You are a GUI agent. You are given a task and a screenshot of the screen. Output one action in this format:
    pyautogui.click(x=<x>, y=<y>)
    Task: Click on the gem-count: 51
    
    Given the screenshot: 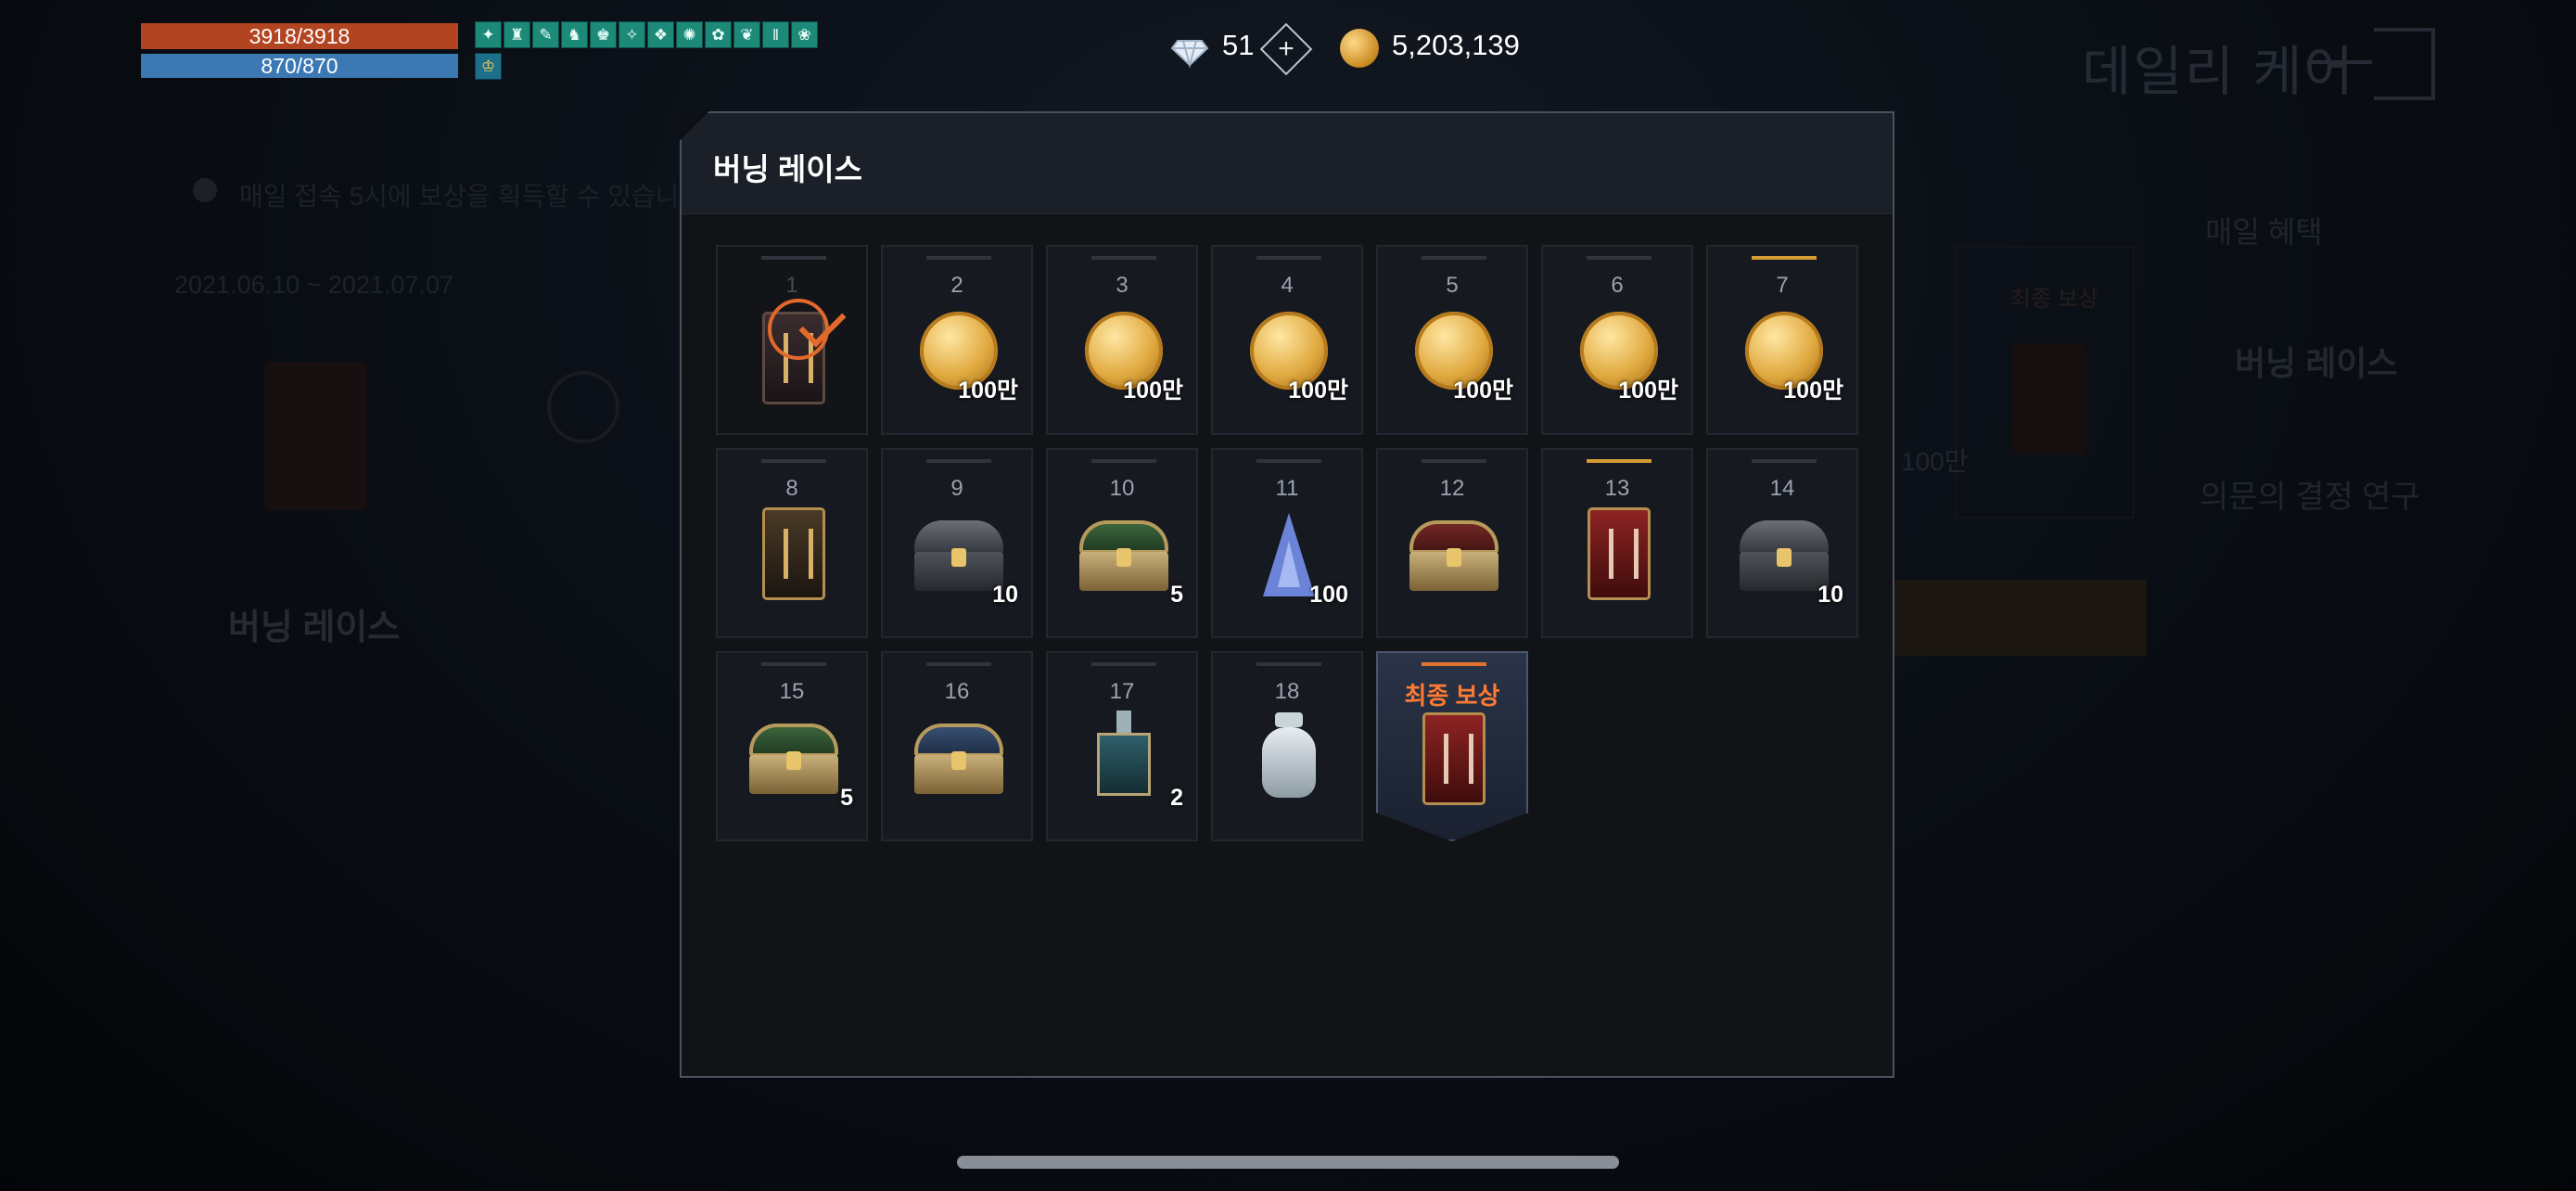 What is the action you would take?
    pyautogui.click(x=1238, y=45)
    